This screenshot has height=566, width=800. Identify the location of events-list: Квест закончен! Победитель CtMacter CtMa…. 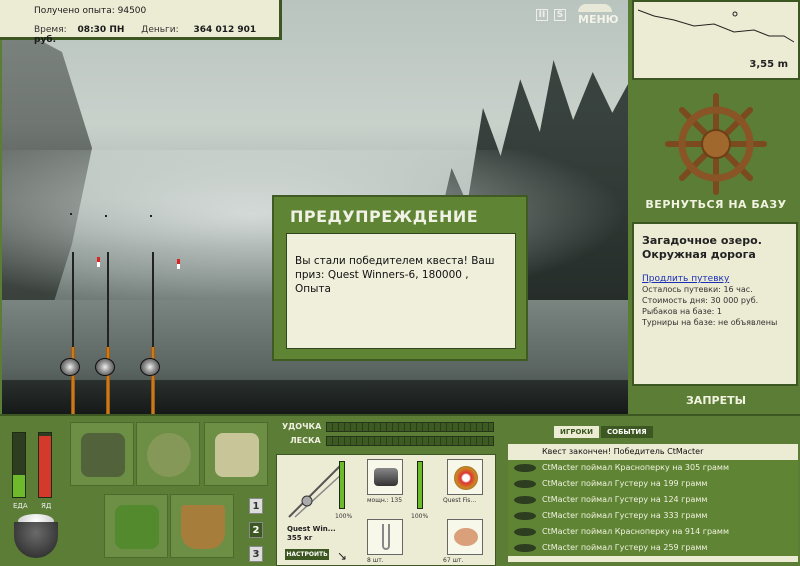
(653, 503).